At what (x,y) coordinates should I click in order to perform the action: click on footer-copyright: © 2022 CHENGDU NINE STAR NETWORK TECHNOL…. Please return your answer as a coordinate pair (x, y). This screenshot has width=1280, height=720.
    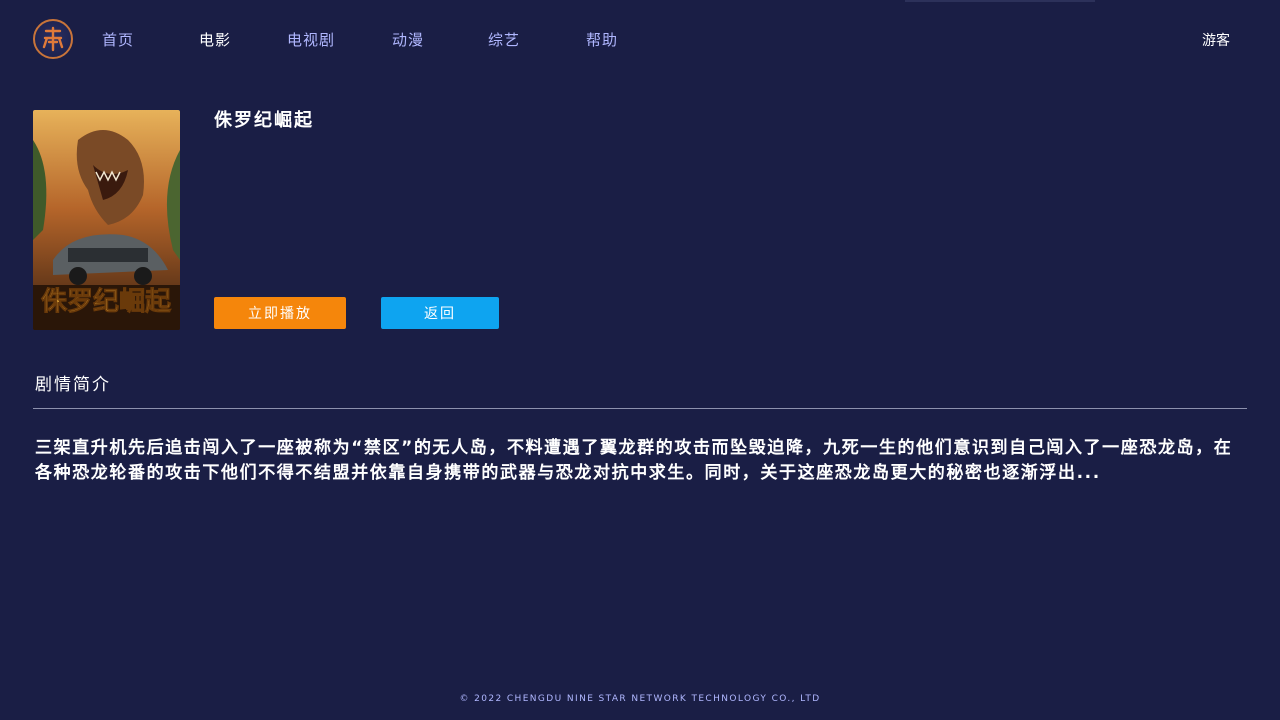
    Looking at the image, I should click on (640, 699).